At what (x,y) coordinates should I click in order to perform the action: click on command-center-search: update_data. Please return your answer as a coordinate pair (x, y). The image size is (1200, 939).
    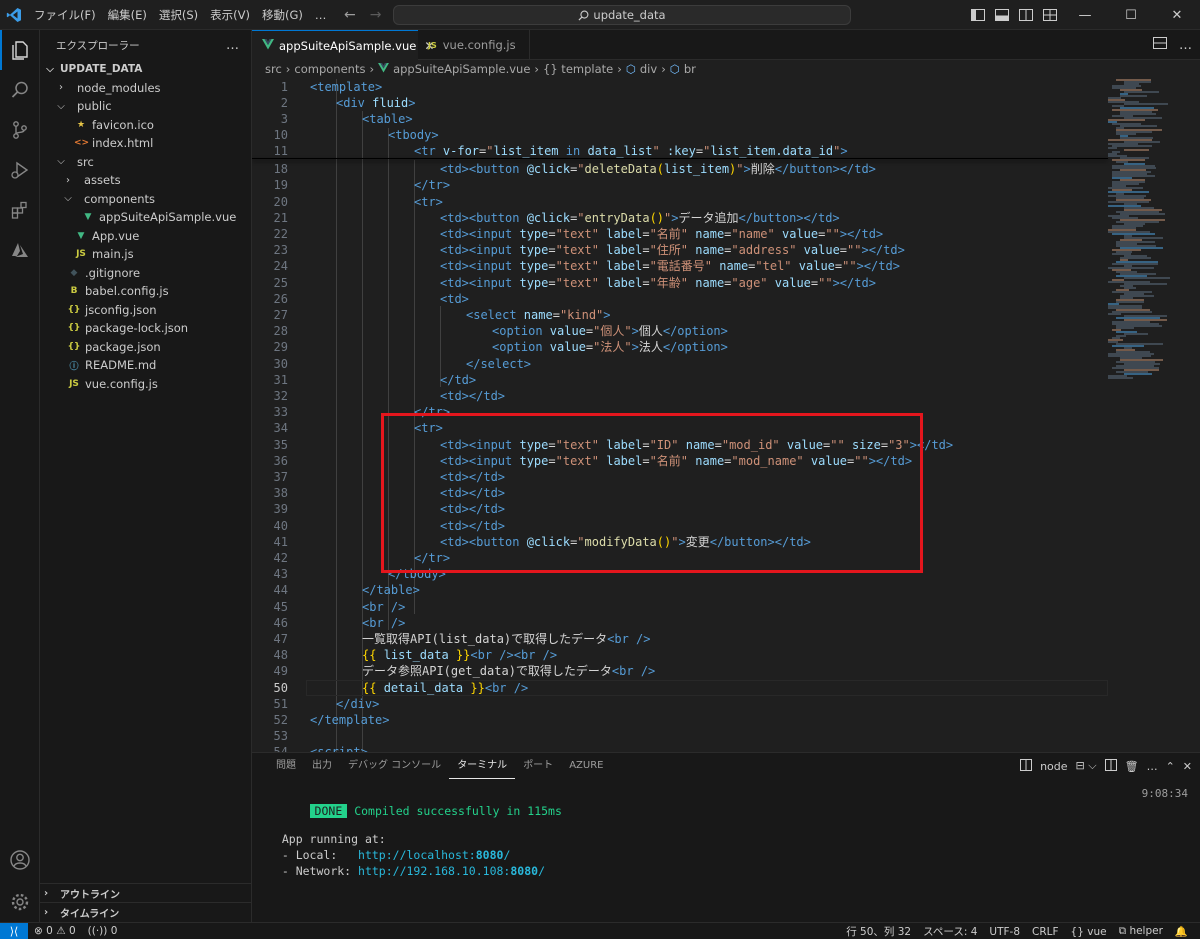
    Looking at the image, I should click on (622, 15).